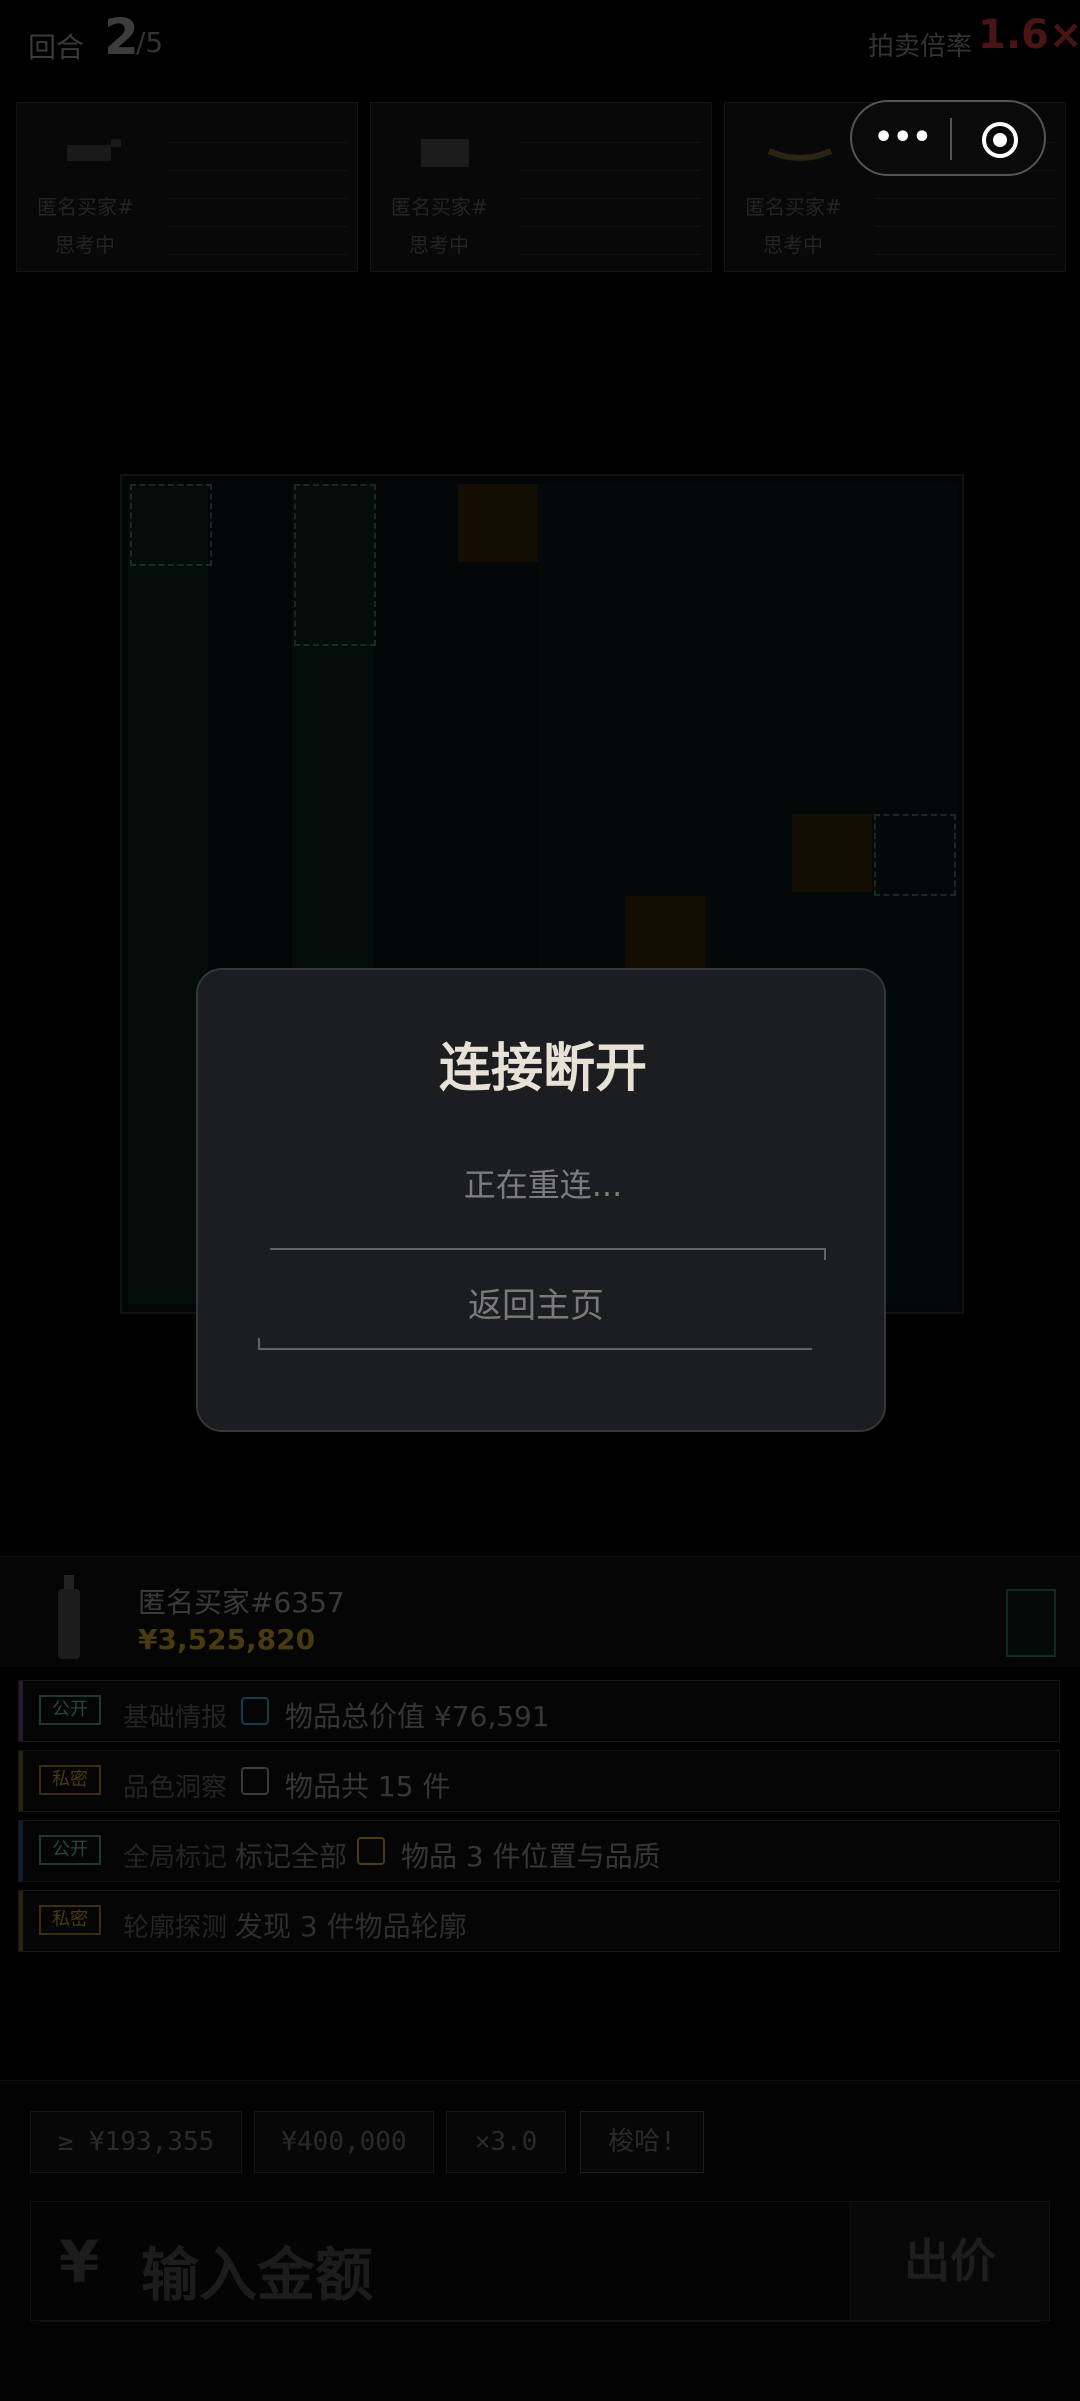 The width and height of the screenshot is (1080, 2401). I want to click on button-border-bottom, so click(535, 1349).